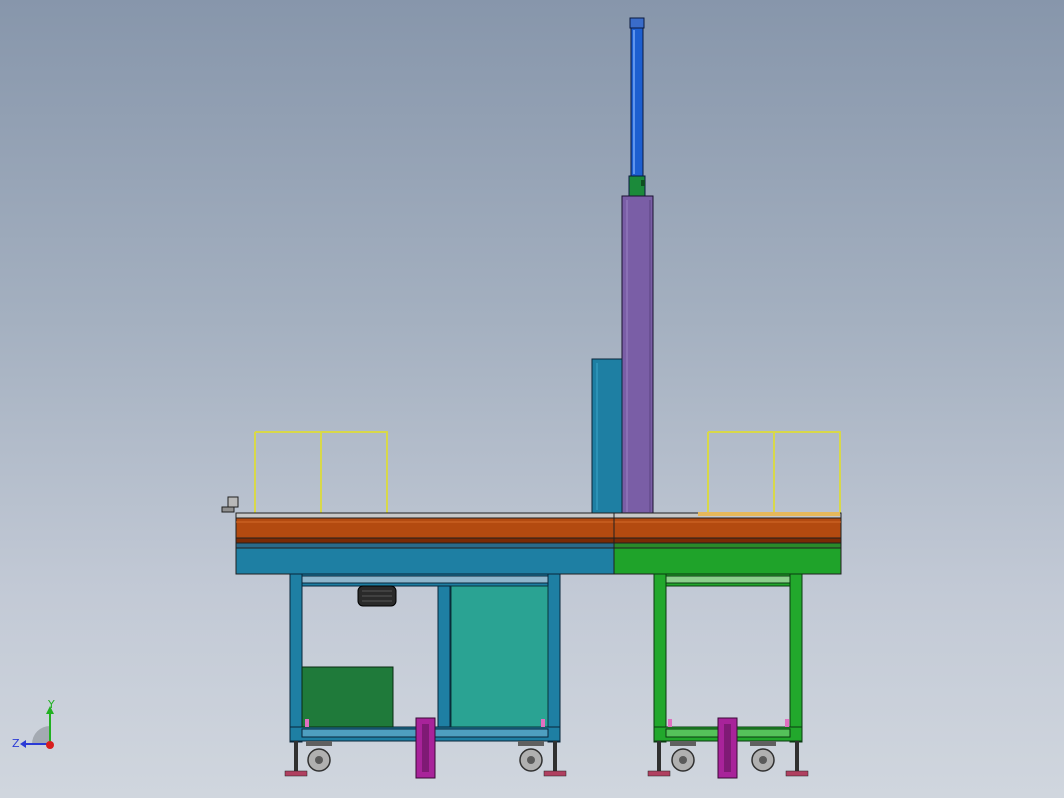 This screenshot has width=1064, height=798. Describe the element at coordinates (41, 735) in the screenshot. I see `triad-quarter-disc` at that location.